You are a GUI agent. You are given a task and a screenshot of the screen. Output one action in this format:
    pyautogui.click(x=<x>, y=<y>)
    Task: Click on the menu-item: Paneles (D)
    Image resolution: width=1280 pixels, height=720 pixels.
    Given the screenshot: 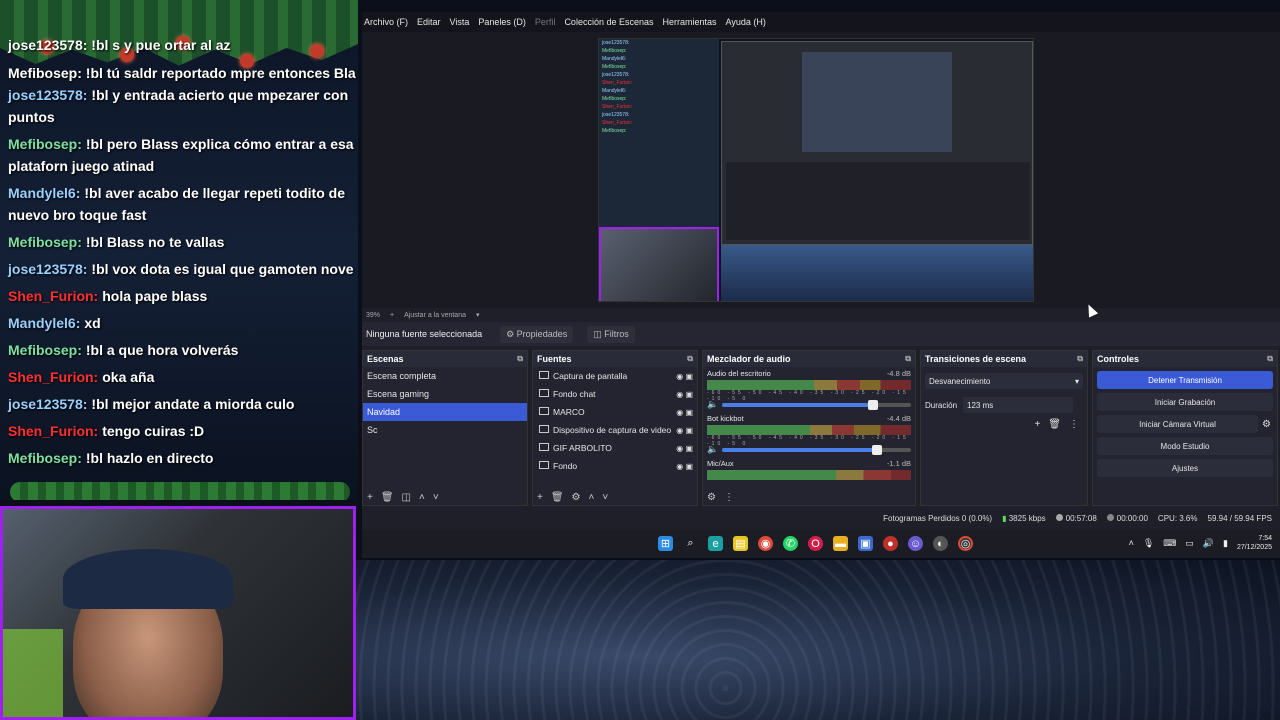 What is the action you would take?
    pyautogui.click(x=502, y=22)
    